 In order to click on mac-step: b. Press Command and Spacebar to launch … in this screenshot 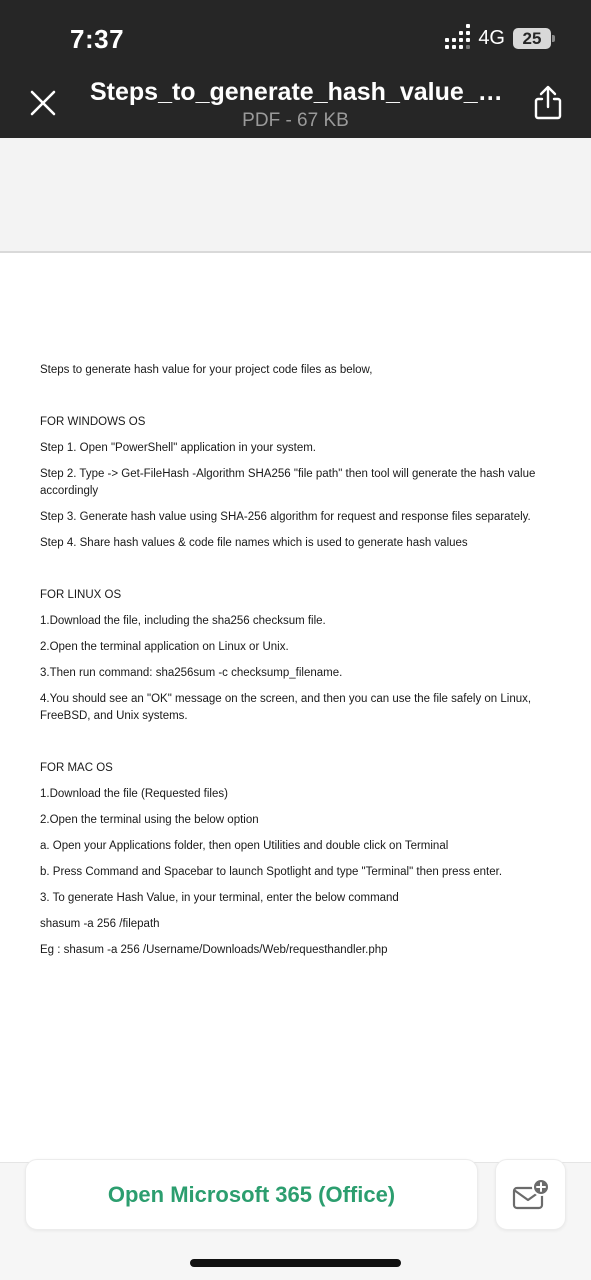, I will do `click(271, 872)`.